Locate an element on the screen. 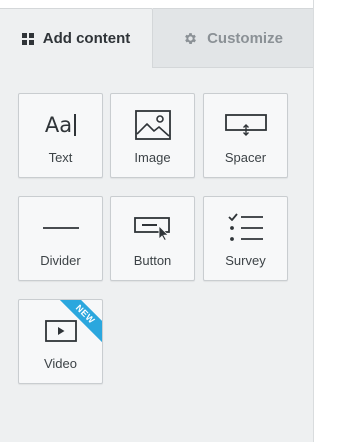 The image size is (344, 442). image-block-tile: Image is located at coordinates (152, 135).